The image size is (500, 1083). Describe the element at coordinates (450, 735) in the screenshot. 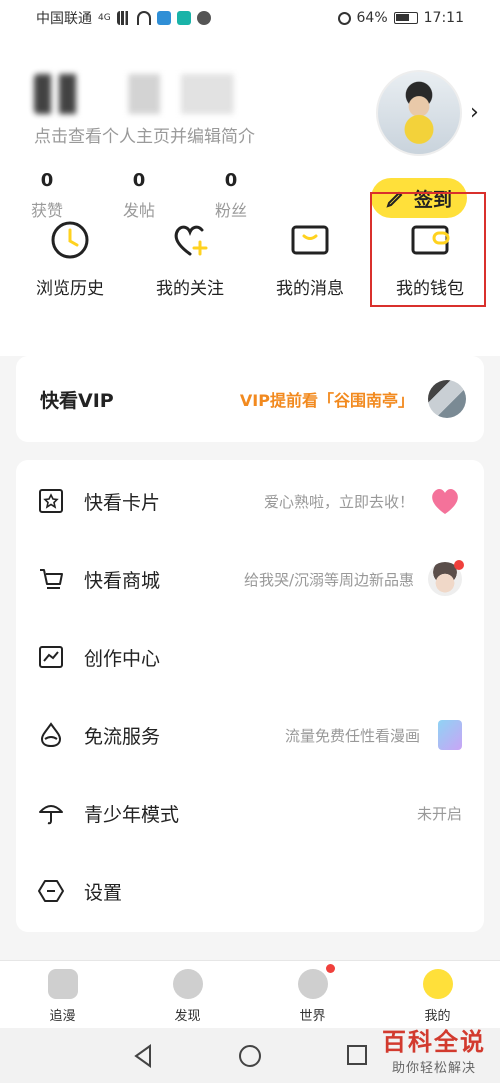

I see `sim-card-icon` at that location.